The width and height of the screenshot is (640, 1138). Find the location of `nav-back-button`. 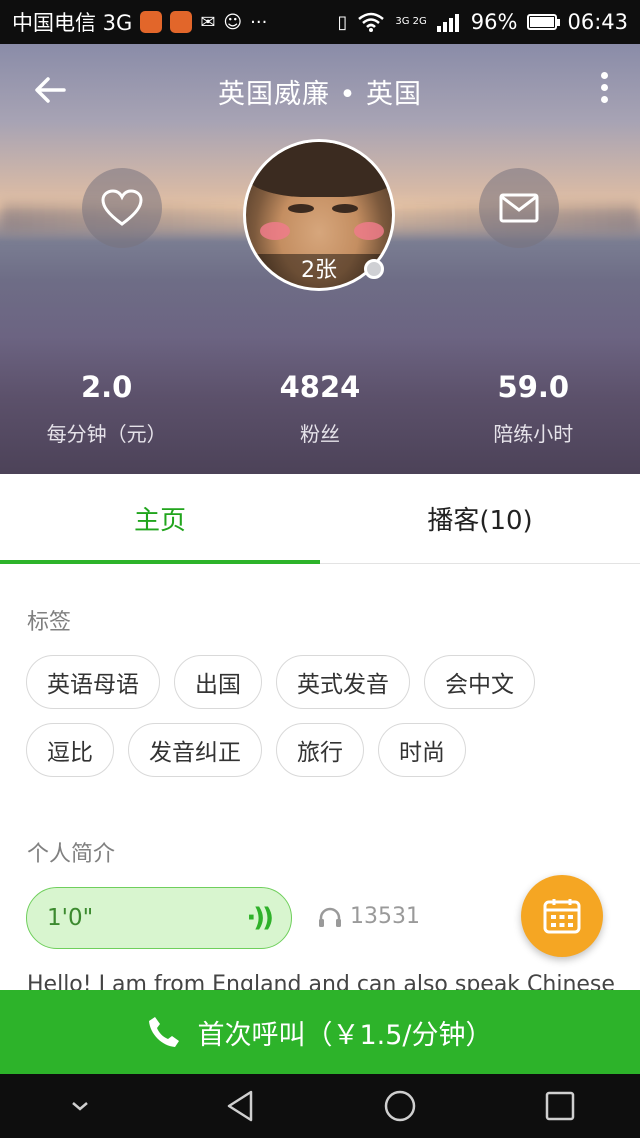

nav-back-button is located at coordinates (240, 1106).